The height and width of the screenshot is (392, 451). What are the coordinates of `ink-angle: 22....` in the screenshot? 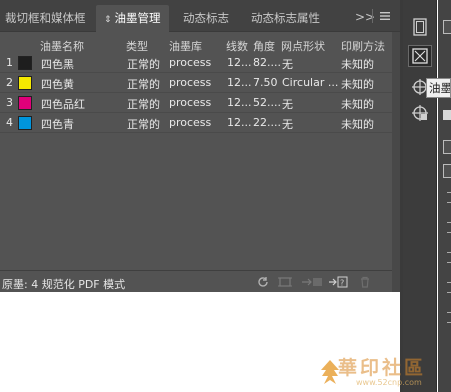 It's located at (267, 122).